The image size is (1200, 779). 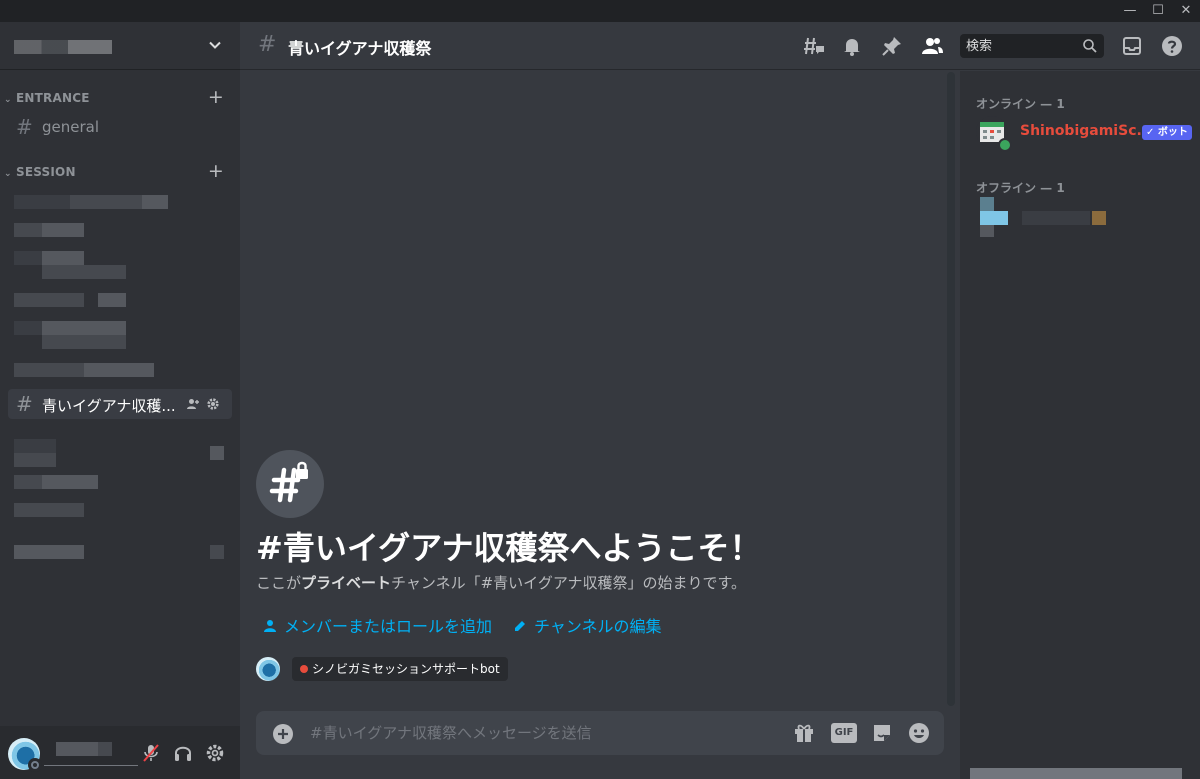 I want to click on offline-header: オフライン — 1, so click(x=1020, y=188).